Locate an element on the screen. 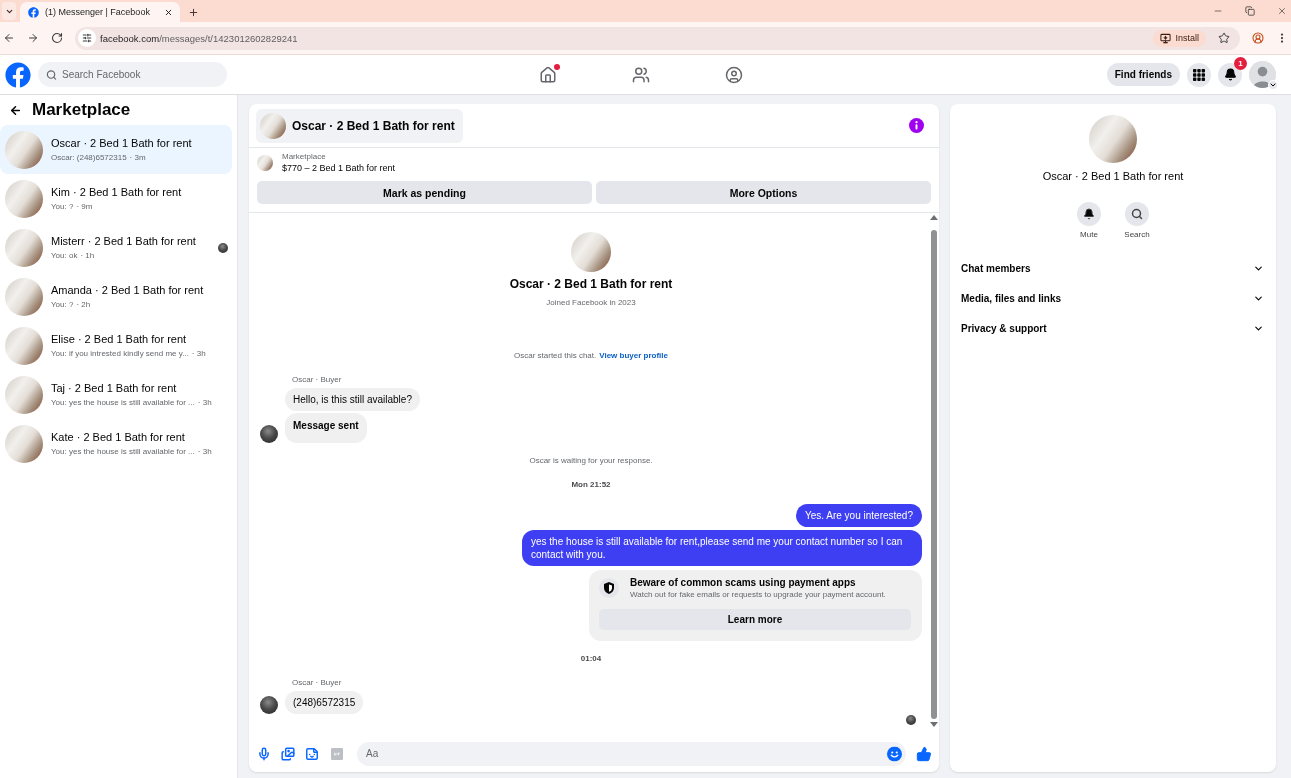 Image resolution: width=1291 pixels, height=778 pixels. close-icon is located at coordinates (168, 12).